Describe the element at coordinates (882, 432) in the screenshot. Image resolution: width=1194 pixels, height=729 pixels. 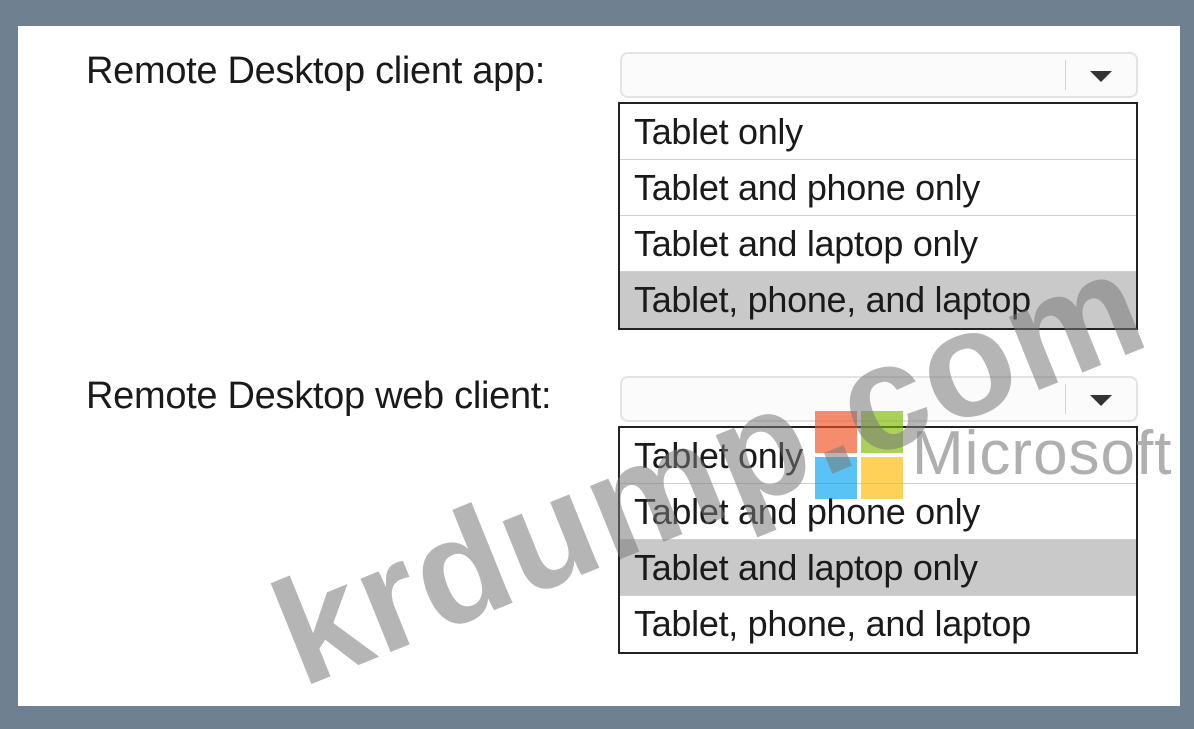
I see `logo-square-green` at that location.